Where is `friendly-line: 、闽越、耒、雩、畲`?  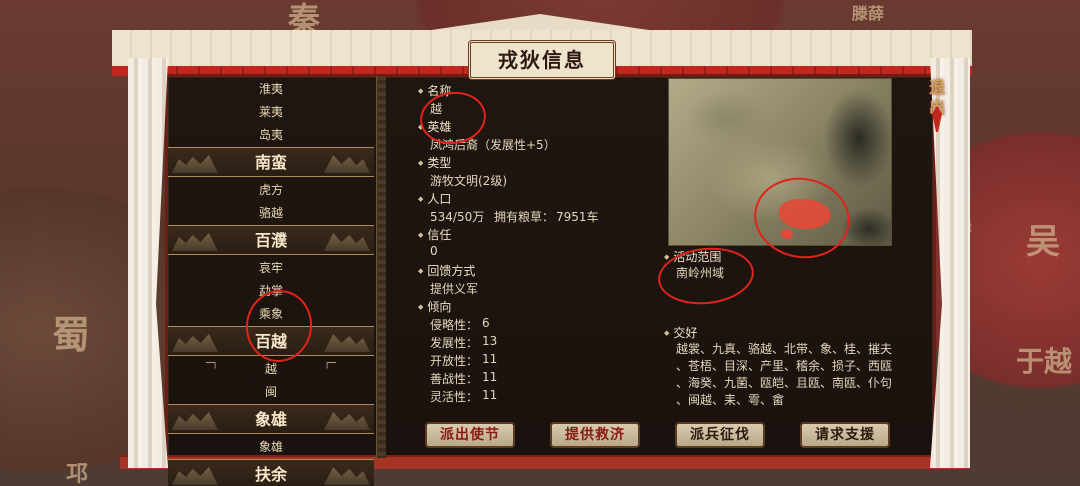 friendly-line: 、闽越、耒、雩、畲 is located at coordinates (730, 400).